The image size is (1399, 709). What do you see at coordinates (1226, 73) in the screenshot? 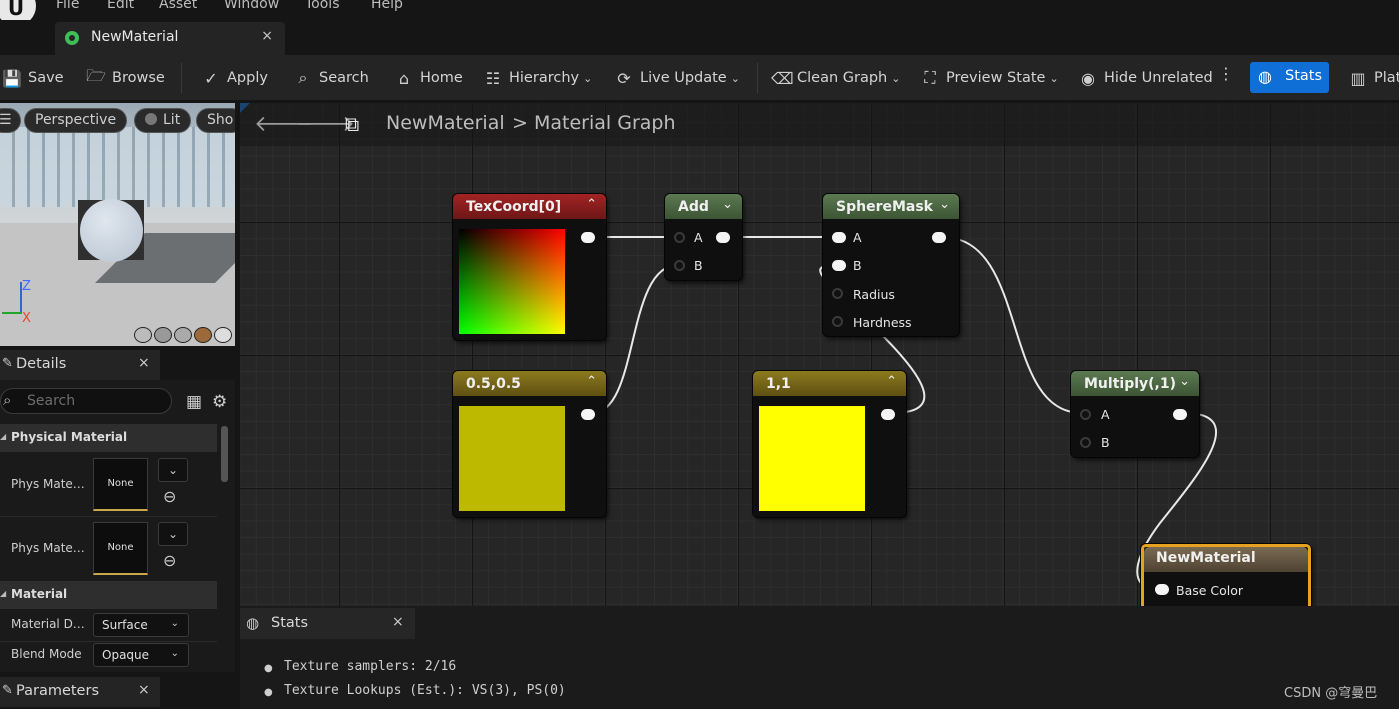
I see `more-options-icon: ⋮` at bounding box center [1226, 73].